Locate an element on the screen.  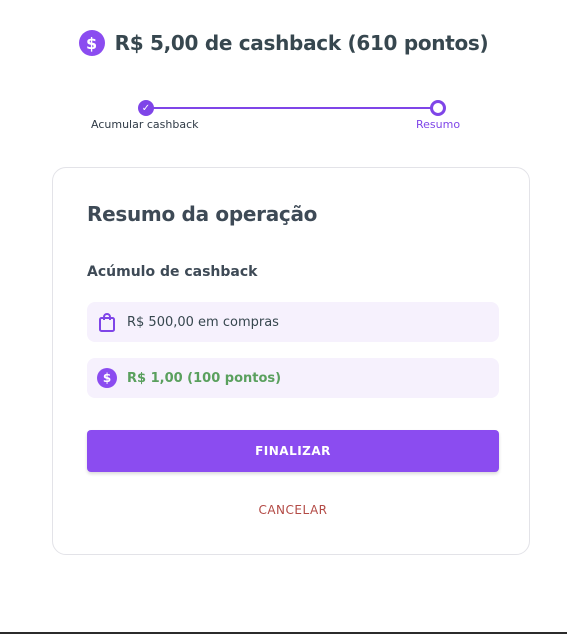
header: $ R$ 5,00 de cashback (610 pontos) is located at coordinates (283, 43).